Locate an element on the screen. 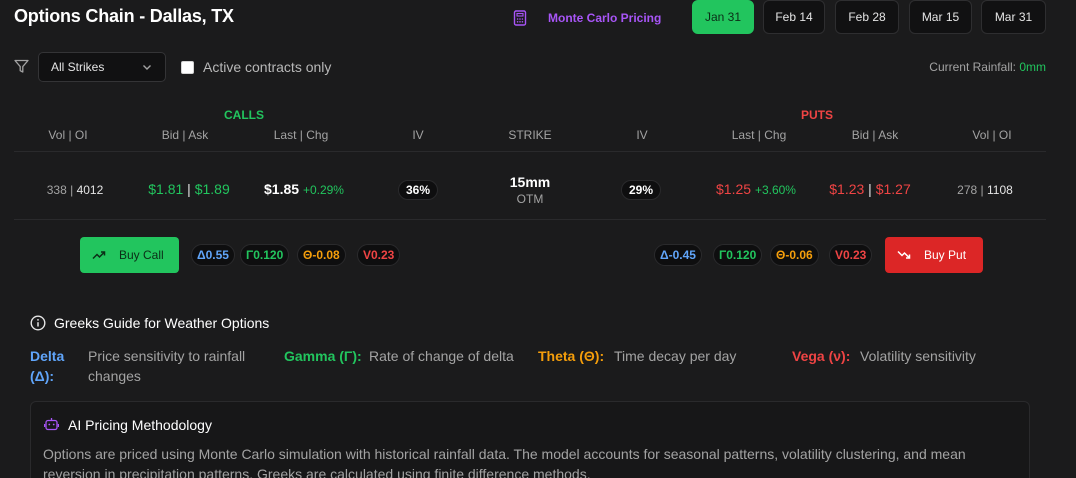  call-change: +0.29% is located at coordinates (323, 190).